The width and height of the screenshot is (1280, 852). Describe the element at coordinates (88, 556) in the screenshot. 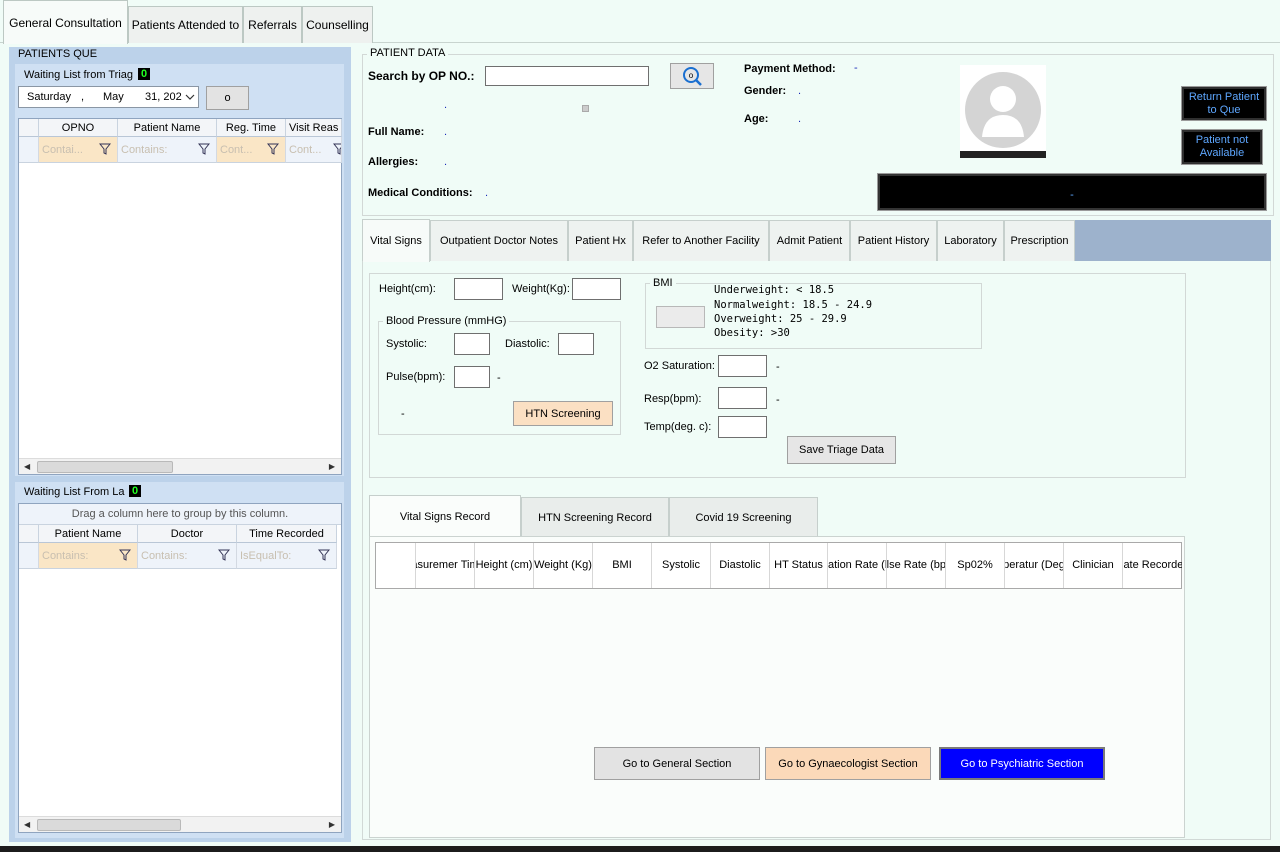

I see `filter-lab-patient: Contains:` at that location.